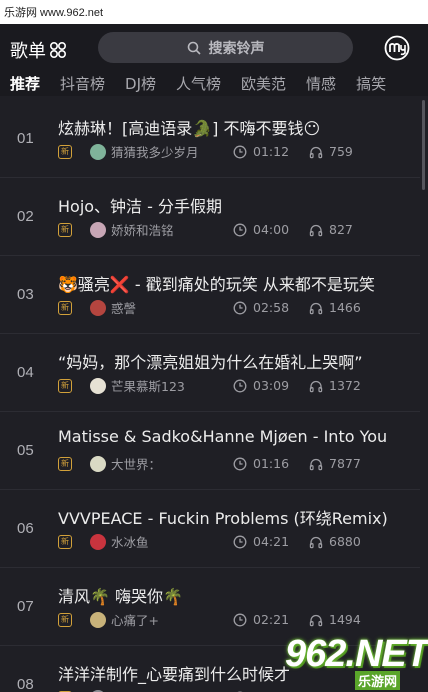 This screenshot has height=692, width=428. What do you see at coordinates (397, 48) in the screenshot?
I see `my-logo-icon` at bounding box center [397, 48].